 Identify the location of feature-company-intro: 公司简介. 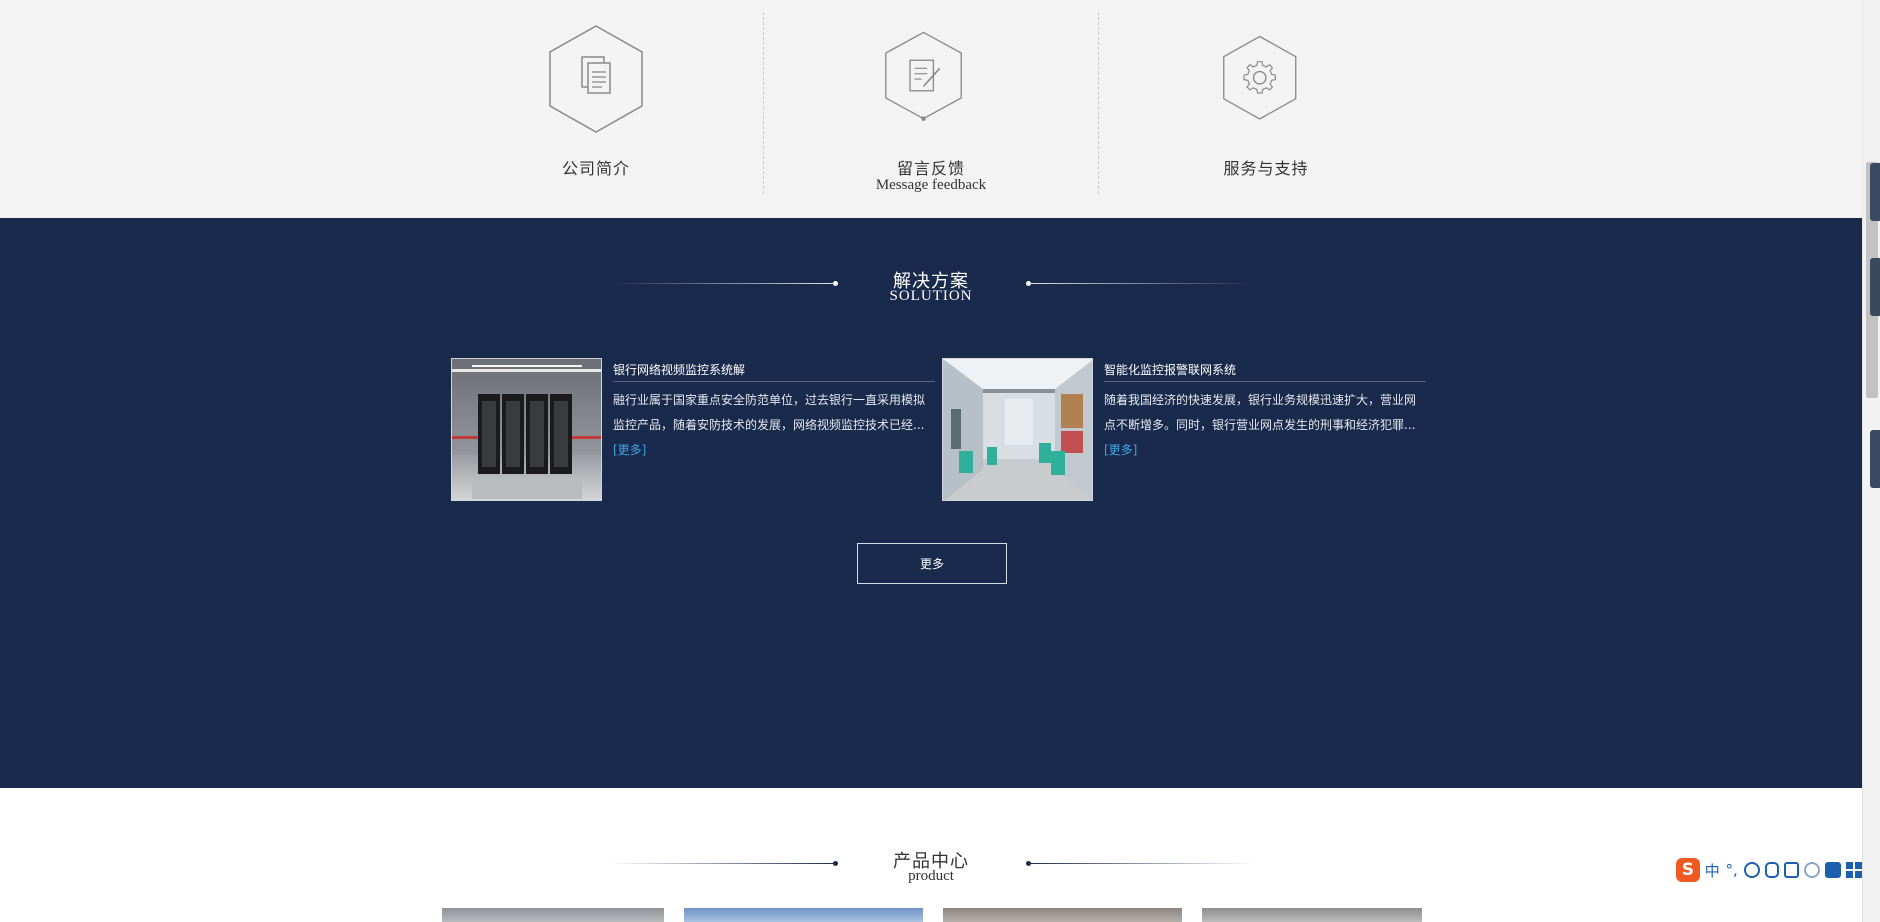
(596, 109).